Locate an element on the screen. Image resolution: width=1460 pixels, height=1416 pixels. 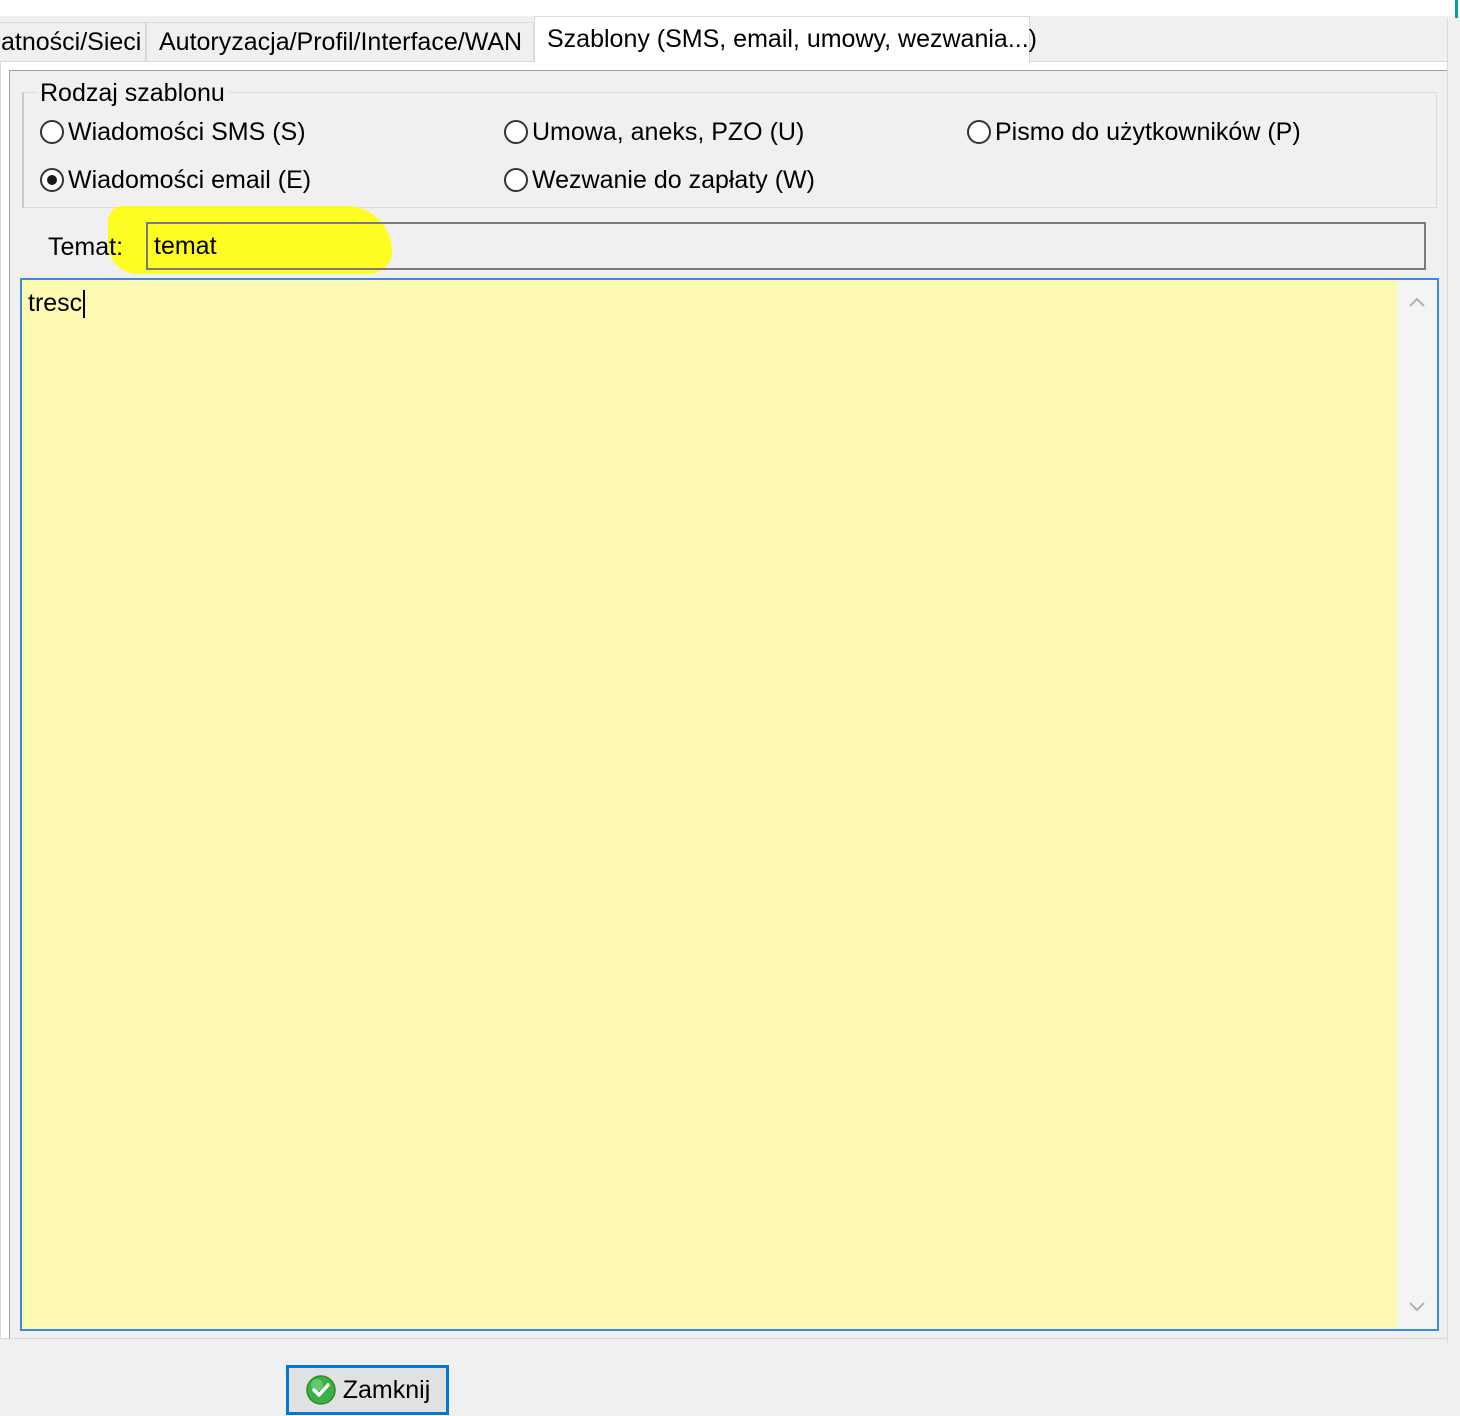
subject-value: temat is located at coordinates (185, 246).